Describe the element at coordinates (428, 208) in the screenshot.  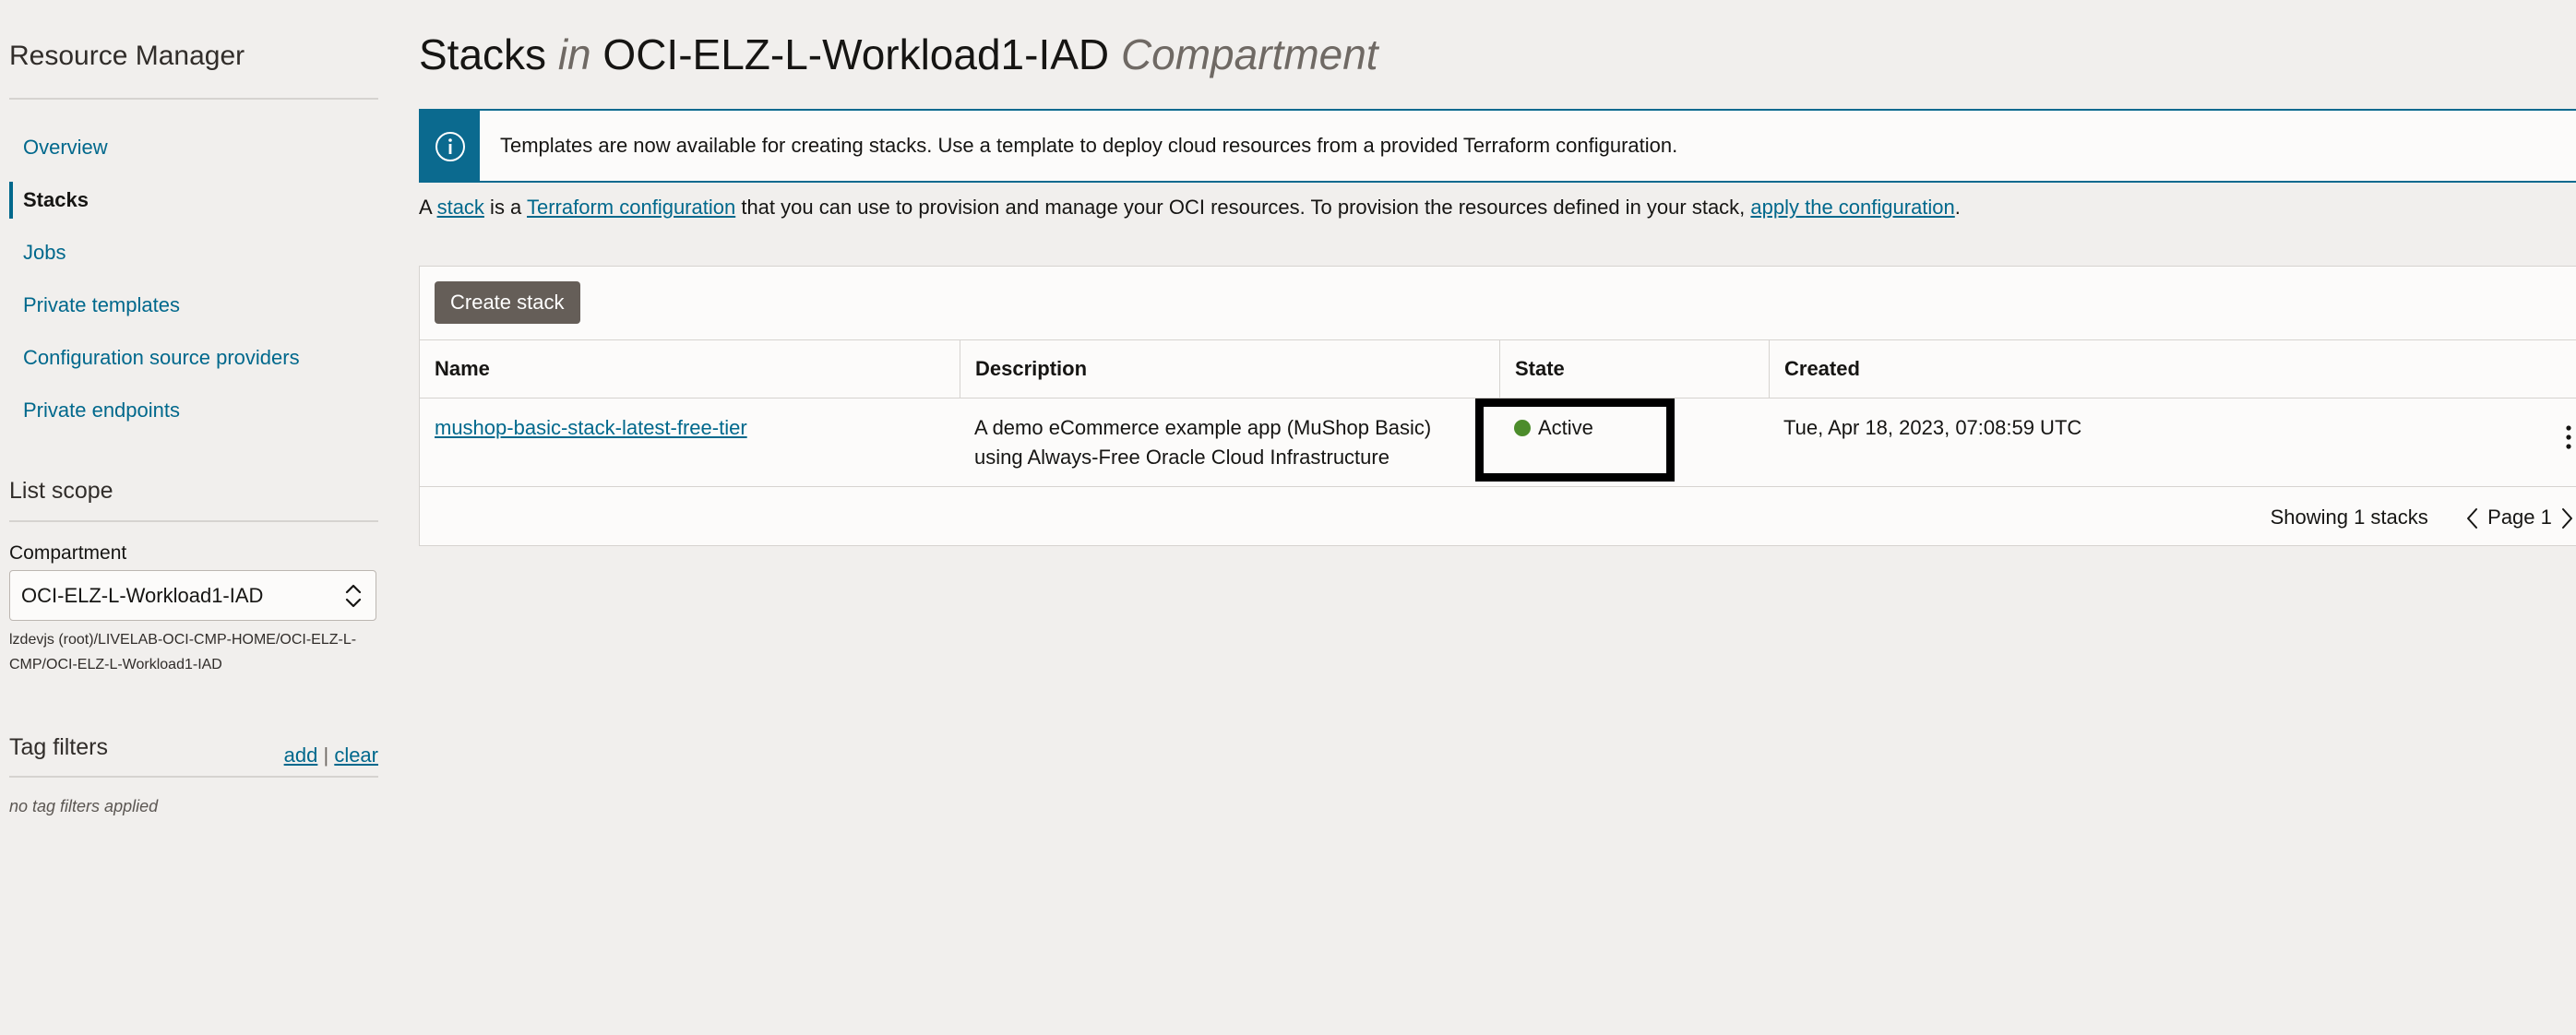
I see `intro-text-1: A` at that location.